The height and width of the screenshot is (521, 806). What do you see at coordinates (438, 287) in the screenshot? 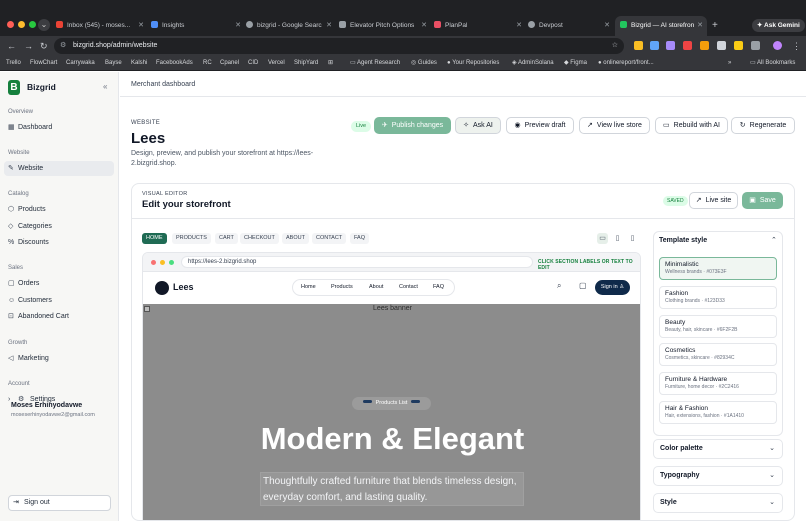
I see `store-menu-faq: FAQ` at bounding box center [438, 287].